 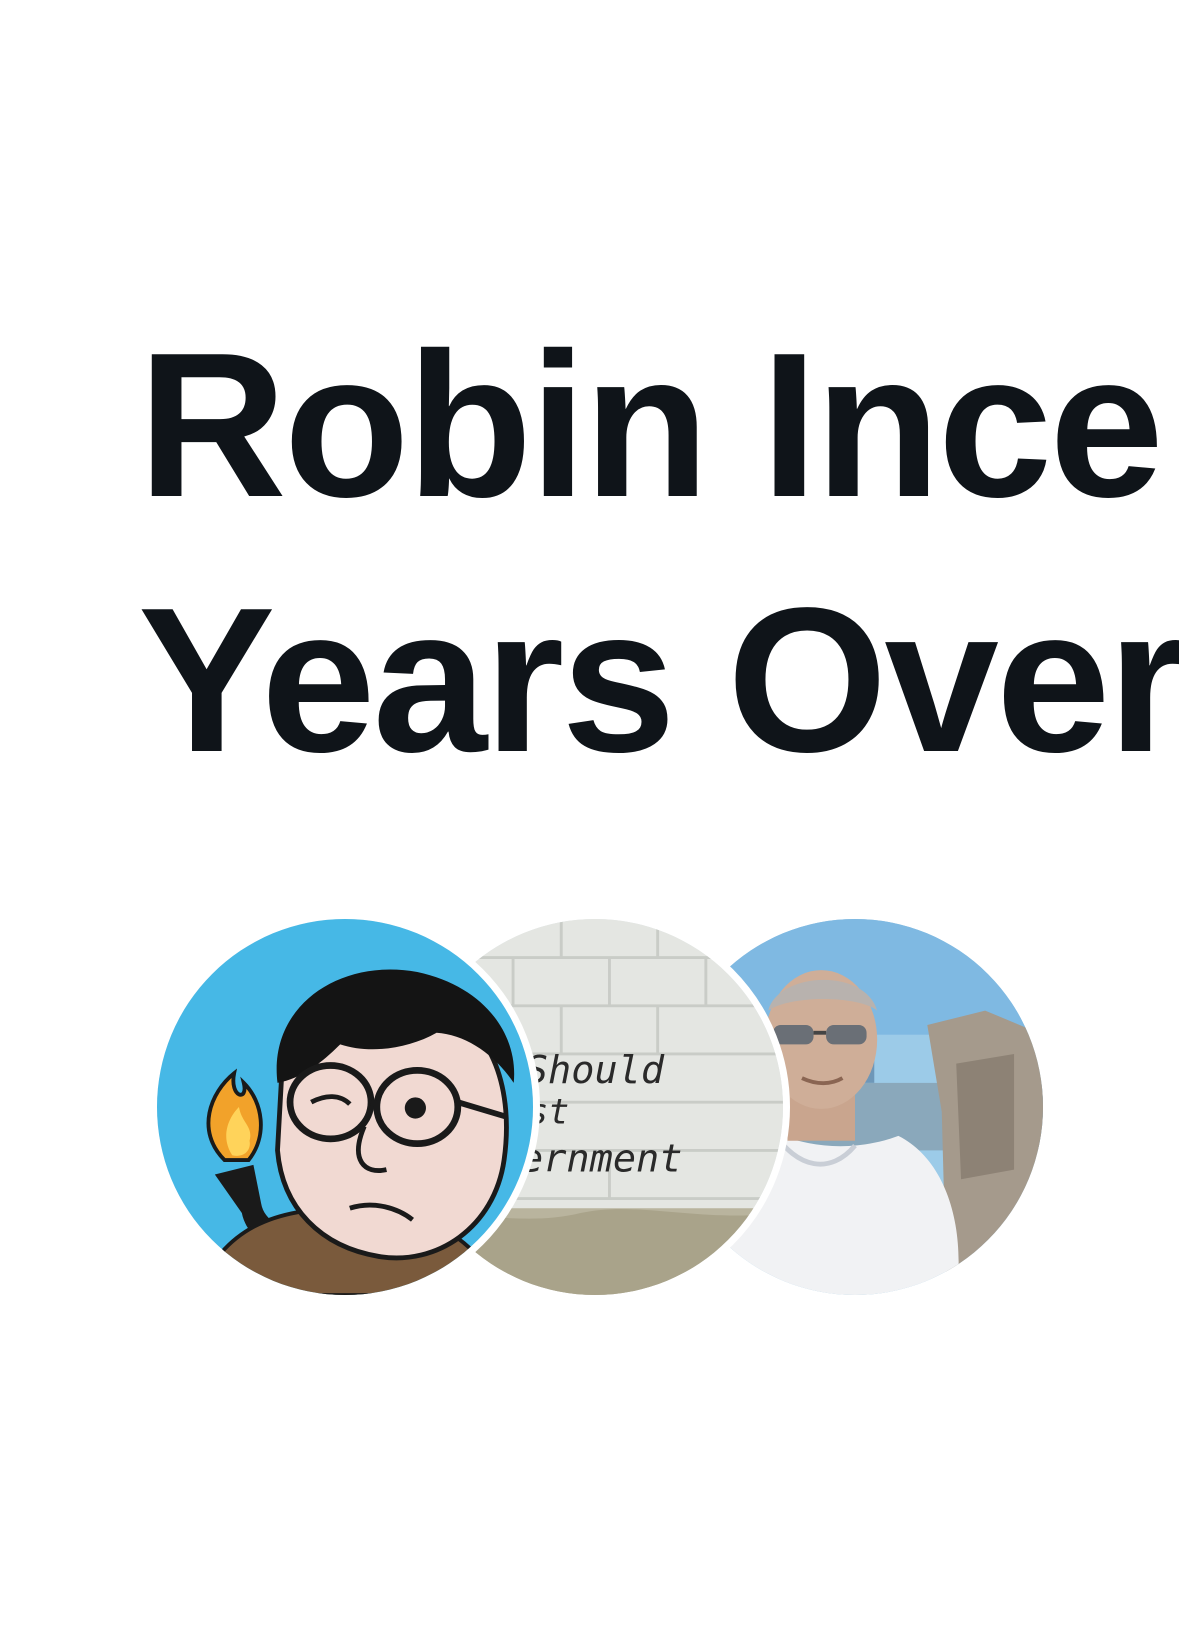 I want to click on cartoon-man-with-pipe-icon, so click(x=345, y=1107).